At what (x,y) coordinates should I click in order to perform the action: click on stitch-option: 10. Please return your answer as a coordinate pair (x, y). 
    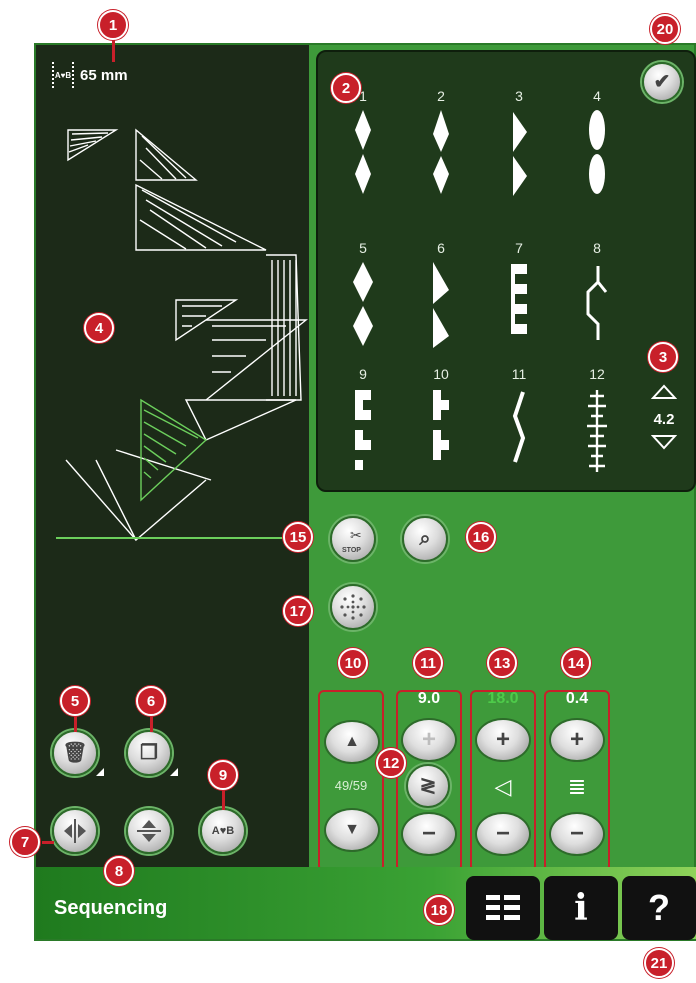
    Looking at the image, I should click on (441, 421).